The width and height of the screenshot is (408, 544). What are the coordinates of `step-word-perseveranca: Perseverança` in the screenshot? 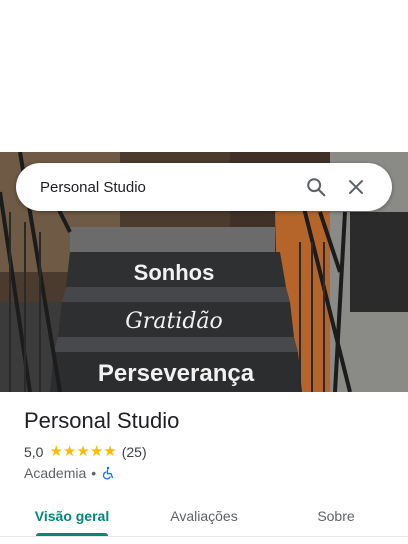 It's located at (176, 373).